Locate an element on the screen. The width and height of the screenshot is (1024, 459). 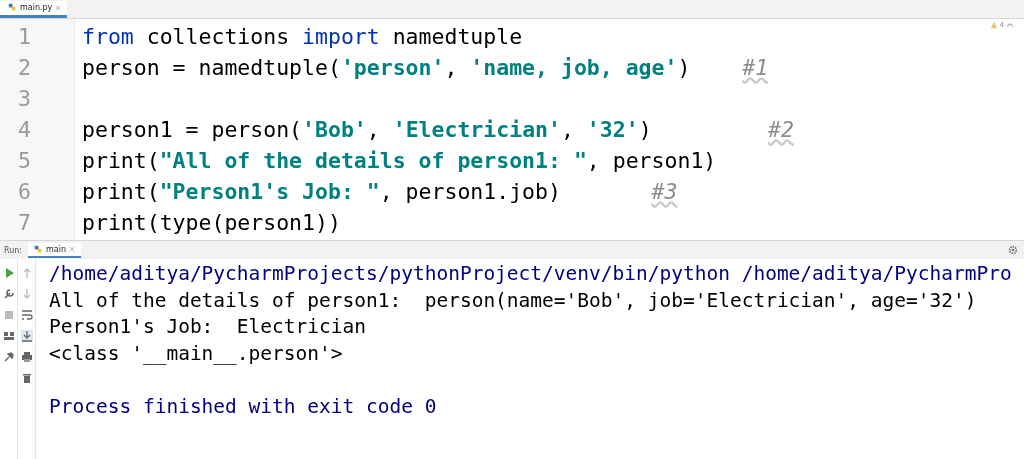
line-number: 6 is located at coordinates (24, 192).